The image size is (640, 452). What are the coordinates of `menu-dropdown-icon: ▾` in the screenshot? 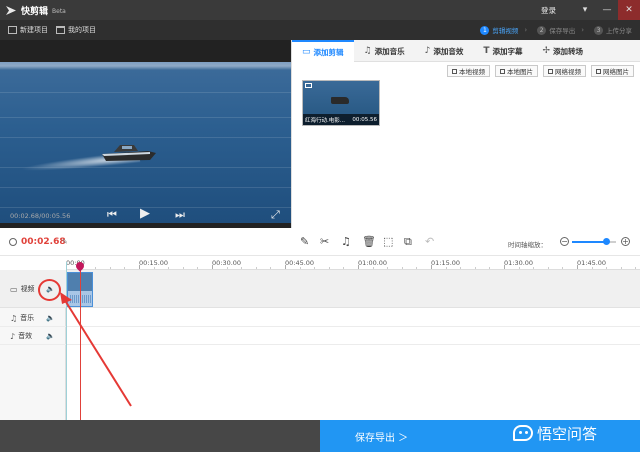 It's located at (585, 10).